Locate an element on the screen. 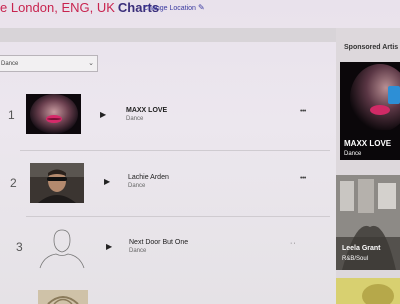 The height and width of the screenshot is (304, 400). sponsored-card-1: MAXX LOVE Dance is located at coordinates (370, 111).